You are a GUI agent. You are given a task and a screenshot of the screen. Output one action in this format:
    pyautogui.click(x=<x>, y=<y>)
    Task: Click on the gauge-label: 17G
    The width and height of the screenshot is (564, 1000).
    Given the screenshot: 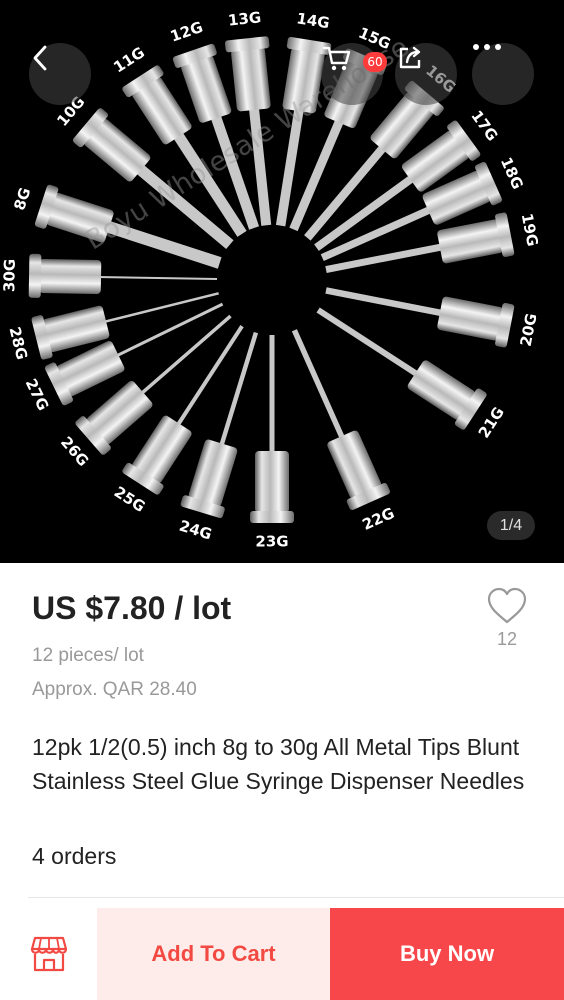 What is the action you would take?
    pyautogui.click(x=484, y=125)
    